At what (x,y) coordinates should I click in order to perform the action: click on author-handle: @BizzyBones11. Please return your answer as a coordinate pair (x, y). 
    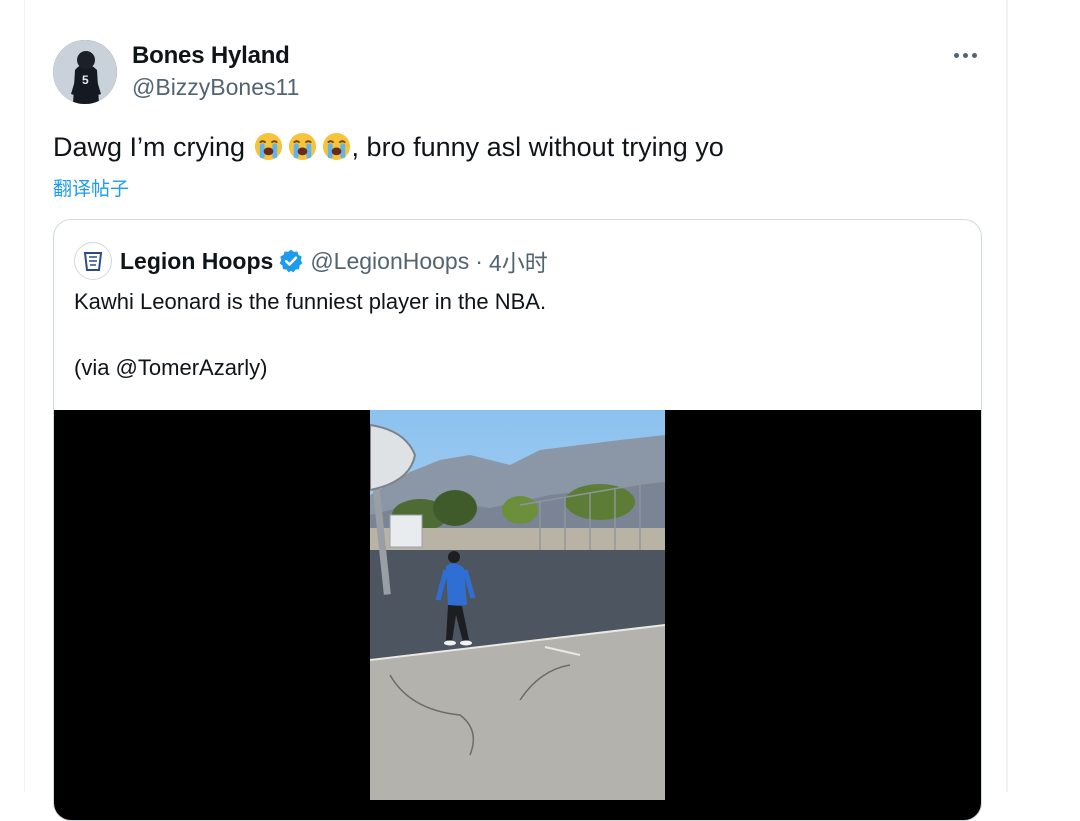
    Looking at the image, I should click on (215, 87).